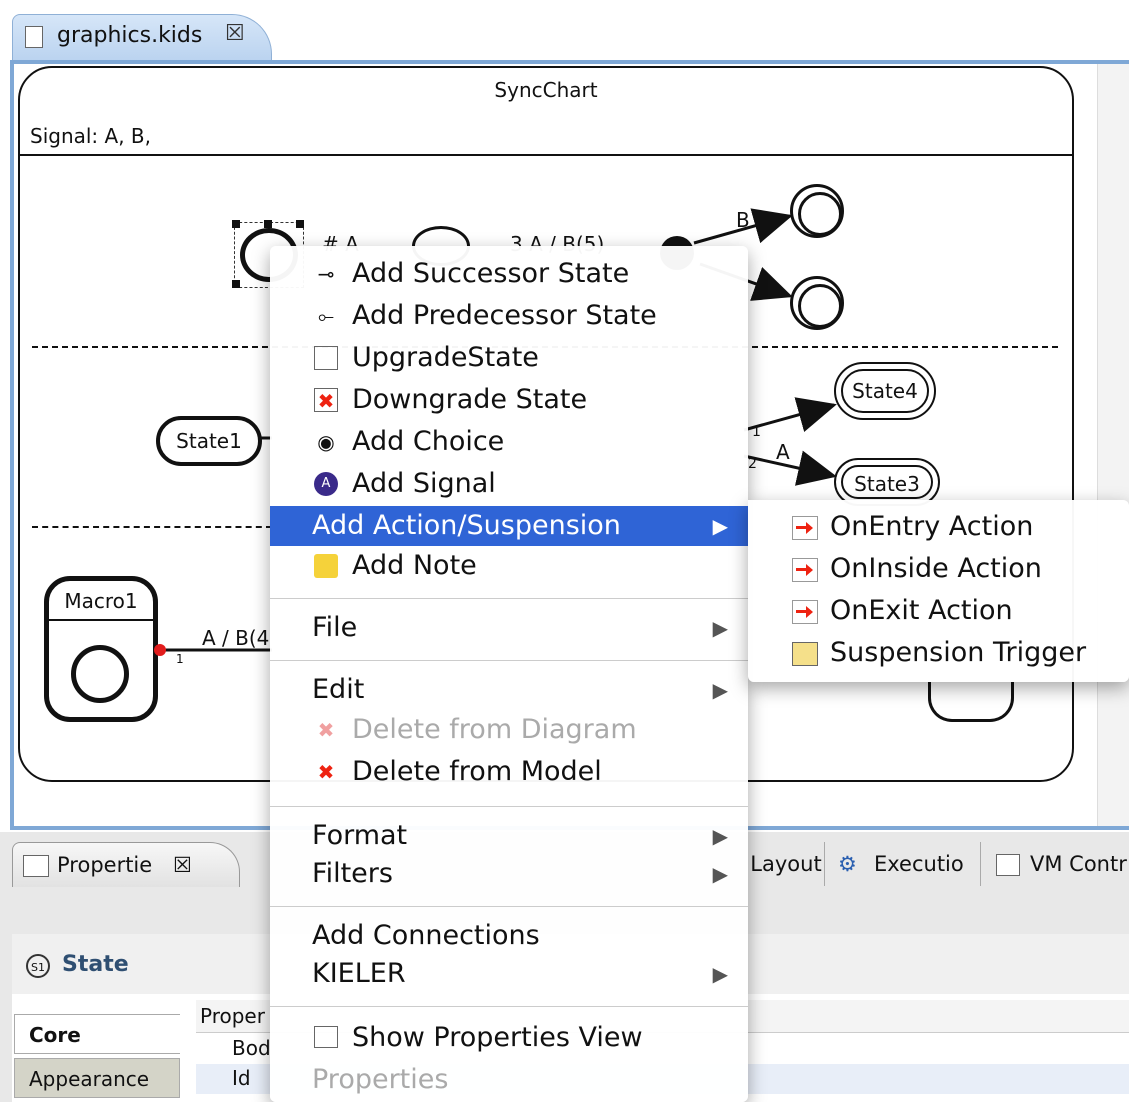  Describe the element at coordinates (326, 566) in the screenshot. I see `note-icon` at that location.